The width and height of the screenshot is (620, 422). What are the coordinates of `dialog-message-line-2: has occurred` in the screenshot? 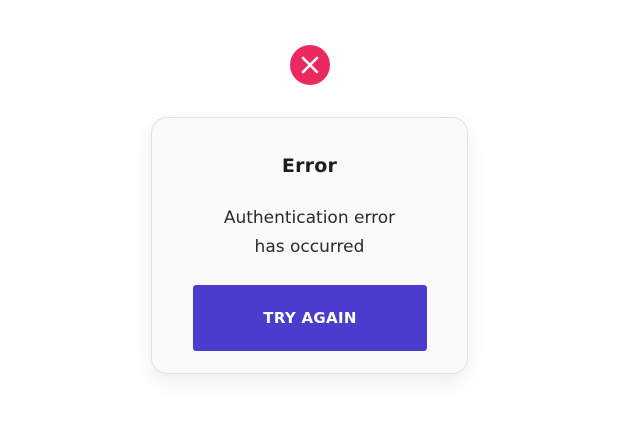 It's located at (309, 247).